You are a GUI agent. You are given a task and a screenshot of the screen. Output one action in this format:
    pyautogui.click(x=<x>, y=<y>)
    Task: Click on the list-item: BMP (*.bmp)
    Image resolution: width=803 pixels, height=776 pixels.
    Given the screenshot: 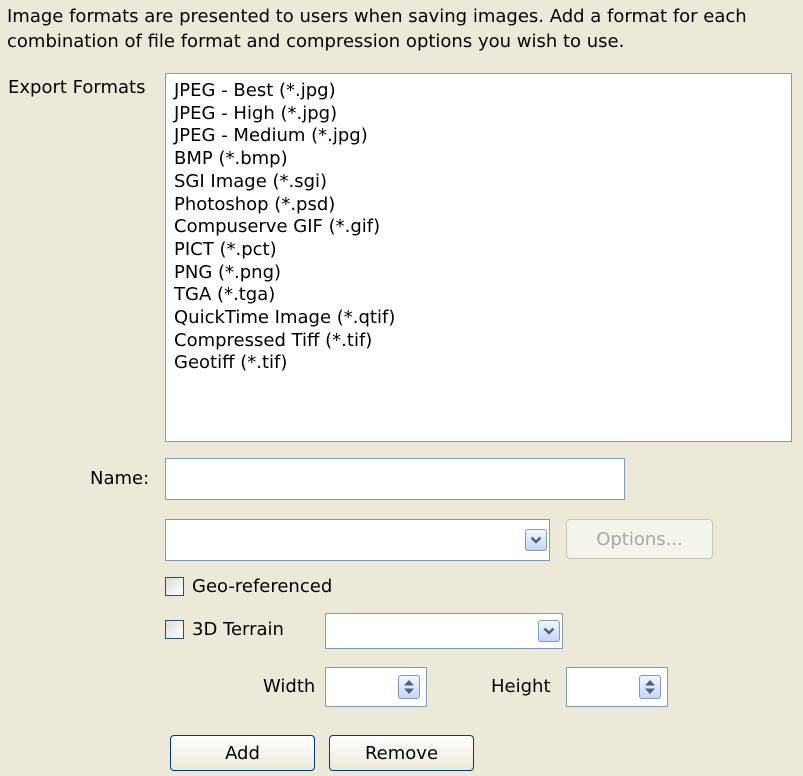 What is the action you would take?
    pyautogui.click(x=482, y=159)
    